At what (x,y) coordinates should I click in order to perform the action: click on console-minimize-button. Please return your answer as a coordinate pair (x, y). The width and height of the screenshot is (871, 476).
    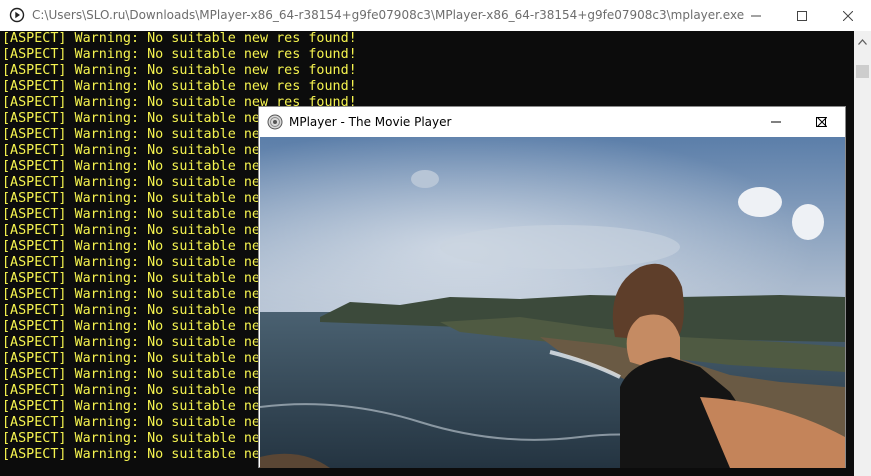
    Looking at the image, I should click on (756, 15).